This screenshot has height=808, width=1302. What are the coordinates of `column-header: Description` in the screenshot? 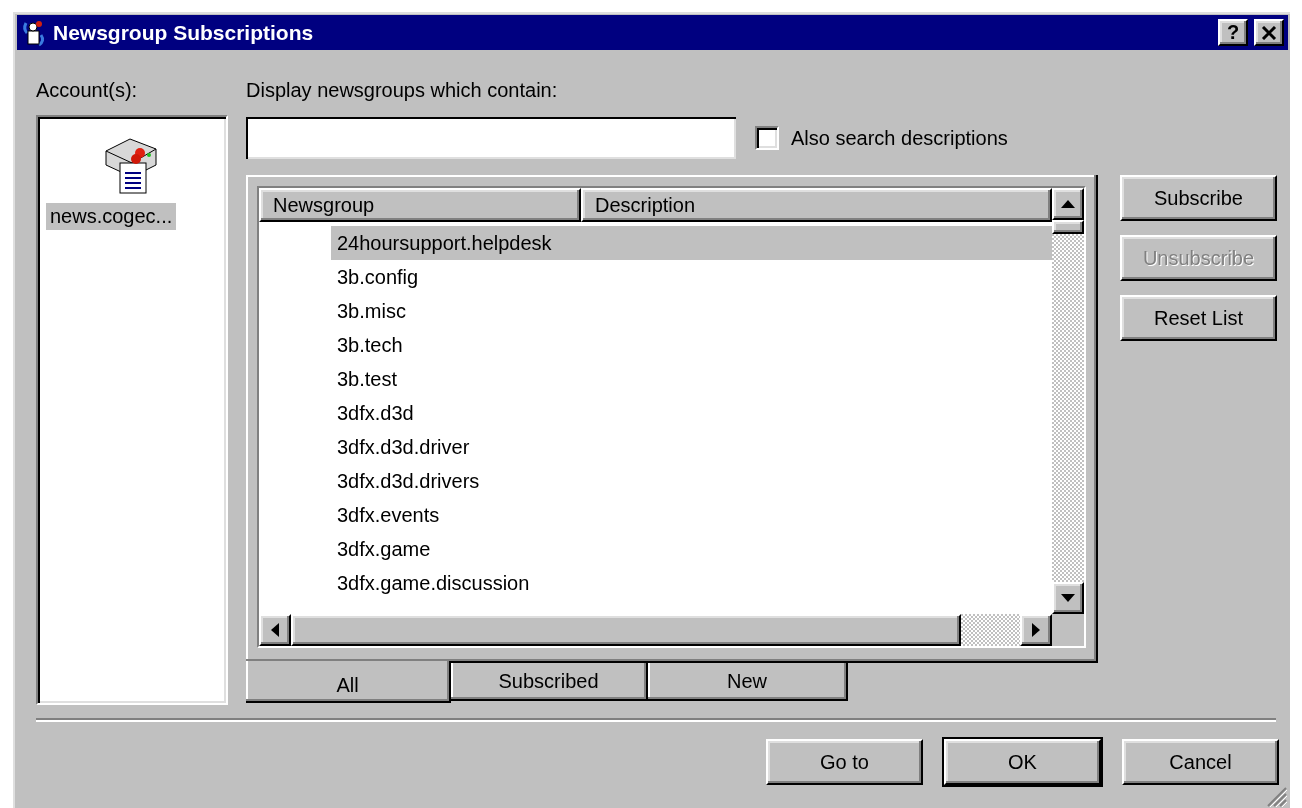 It's located at (816, 205).